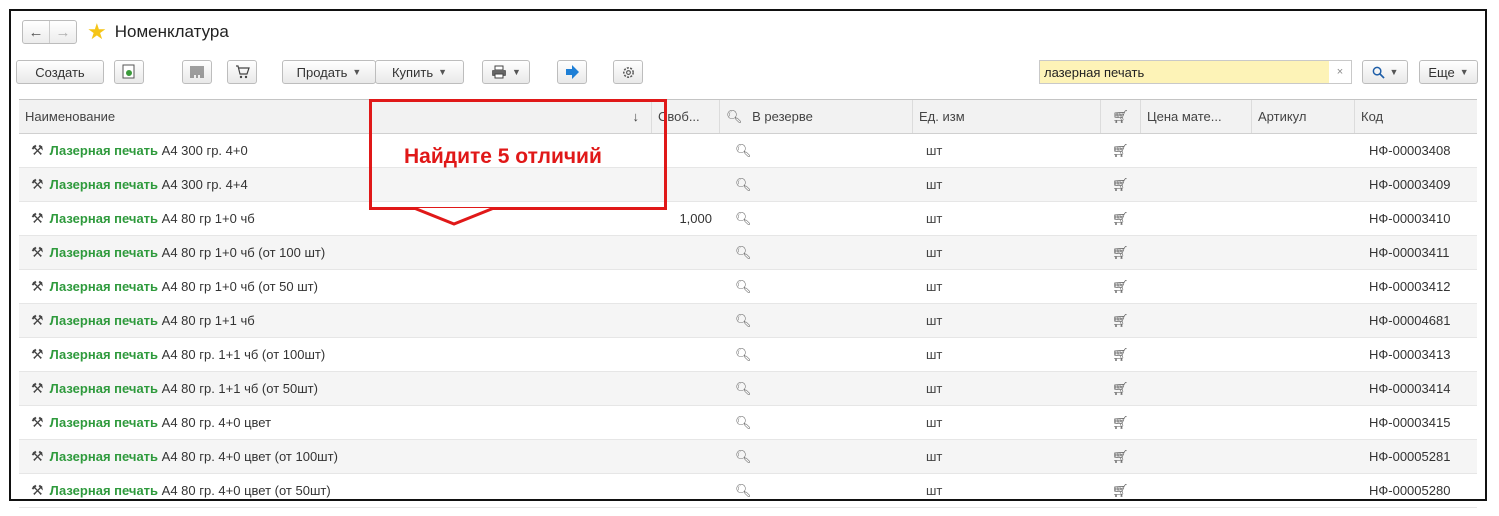  I want to click on item-name-rest: А4 80 гр 1+0 чб (от 100 шт), so click(242, 252).